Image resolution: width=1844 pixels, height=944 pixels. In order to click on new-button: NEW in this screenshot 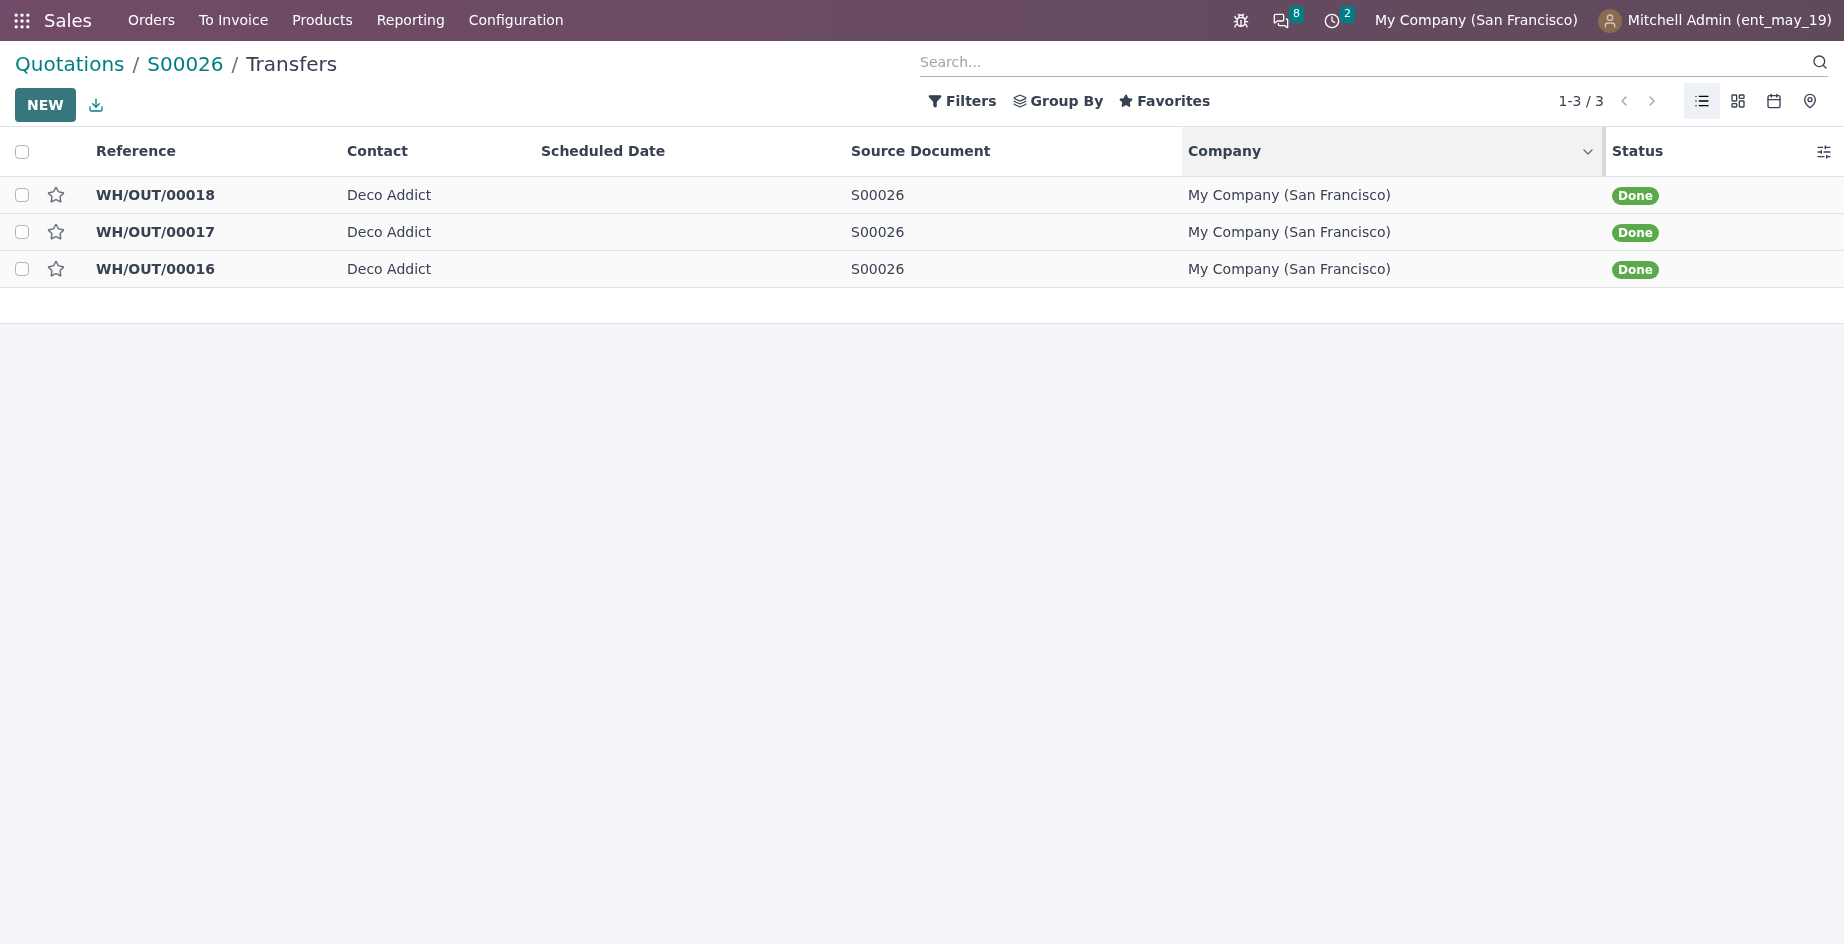, I will do `click(45, 105)`.